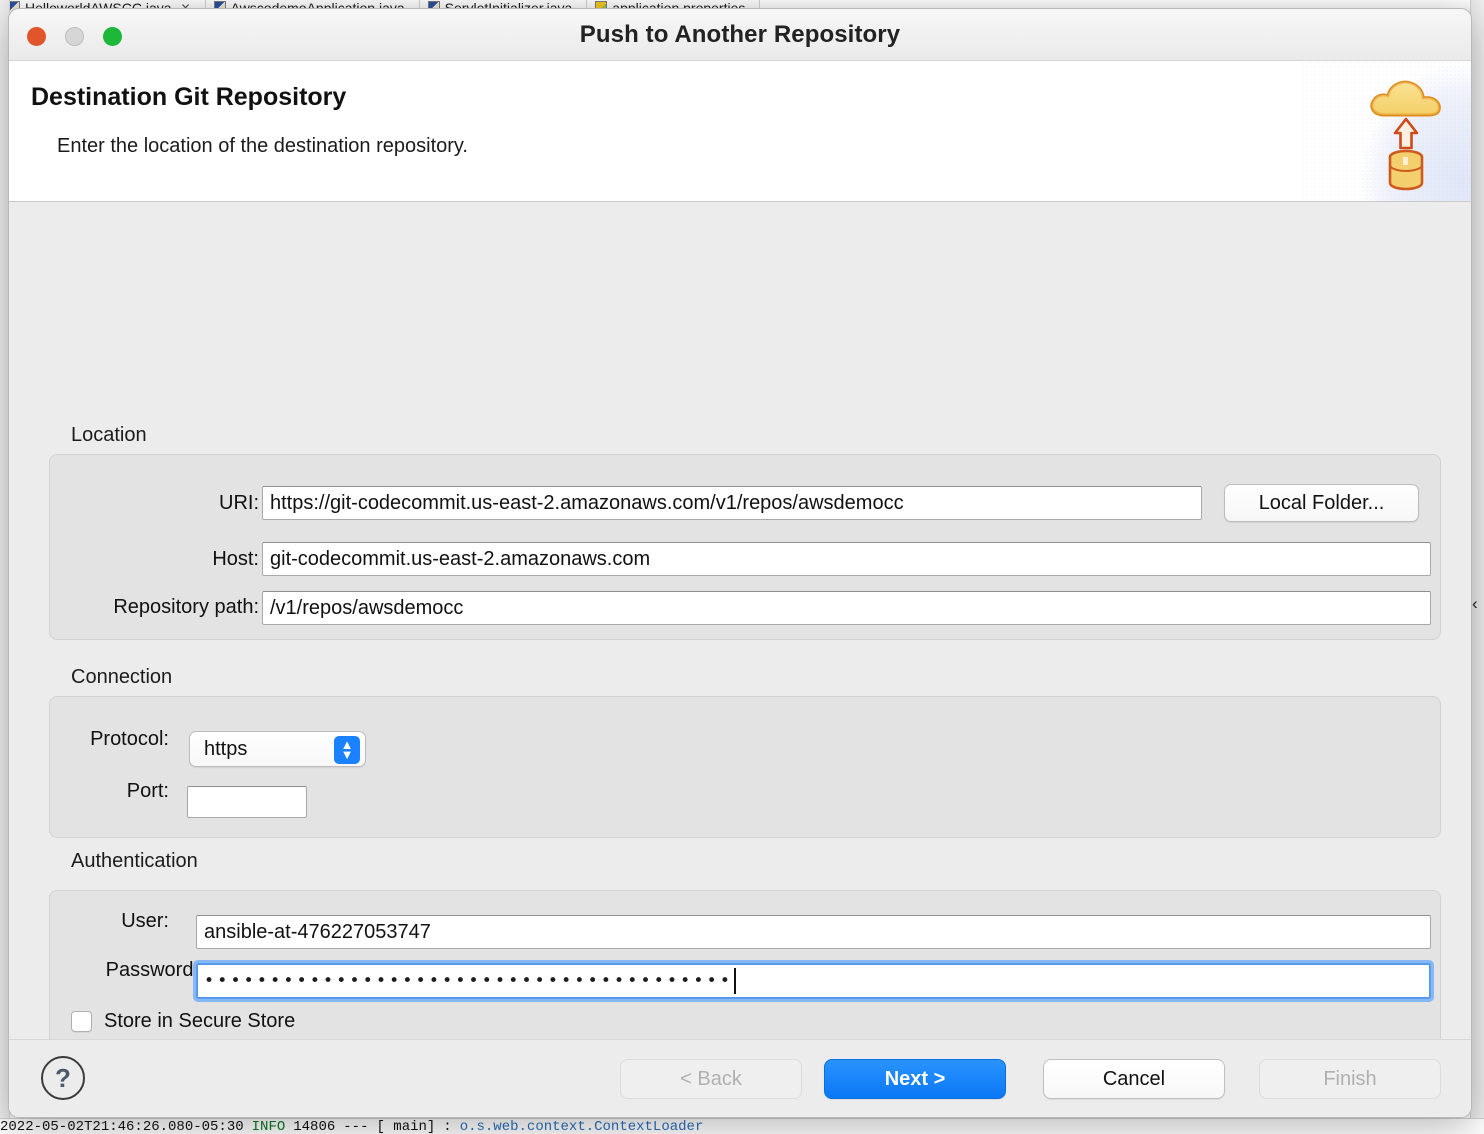 This screenshot has width=1484, height=1134. I want to click on finish-button: Finish, so click(1350, 1079).